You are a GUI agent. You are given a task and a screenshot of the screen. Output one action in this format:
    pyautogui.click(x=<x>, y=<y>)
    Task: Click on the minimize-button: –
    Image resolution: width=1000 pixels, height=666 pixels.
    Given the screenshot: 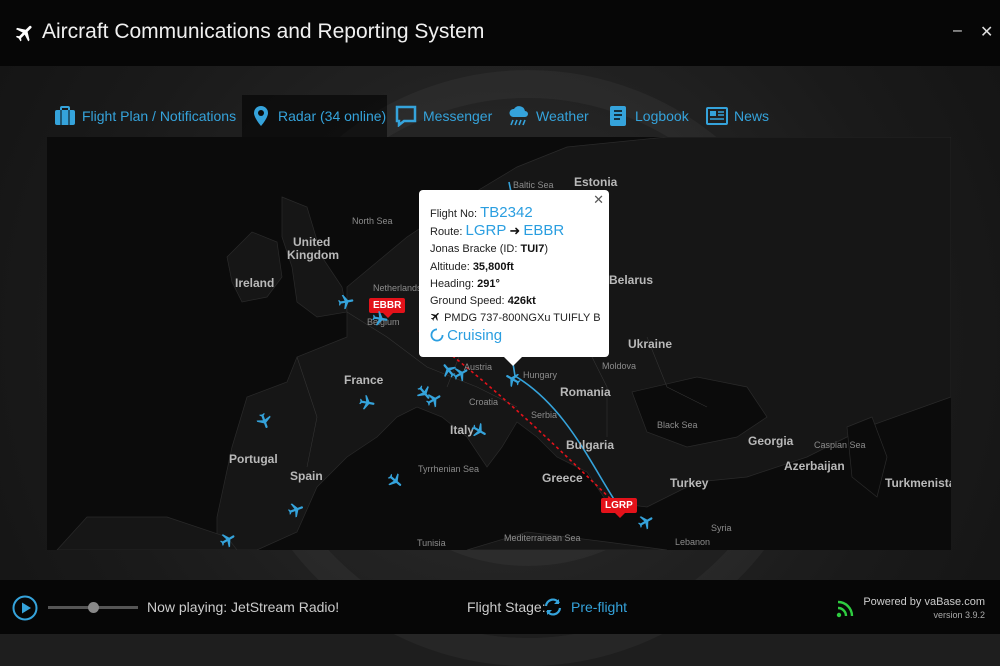 What is the action you would take?
    pyautogui.click(x=957, y=31)
    